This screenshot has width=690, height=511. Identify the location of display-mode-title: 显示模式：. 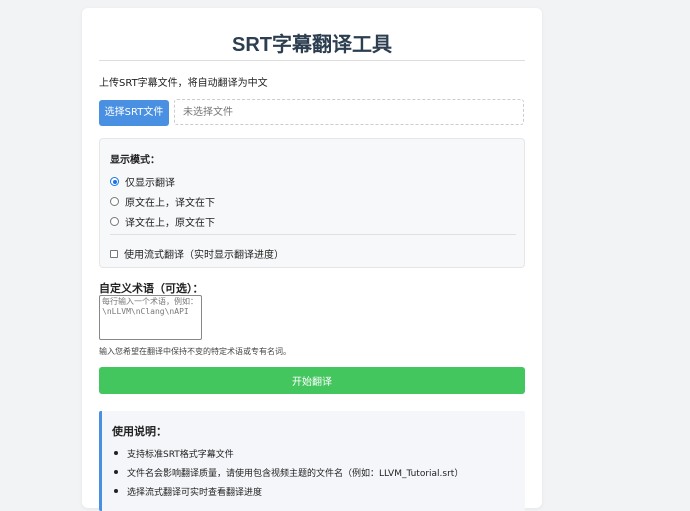
(135, 160).